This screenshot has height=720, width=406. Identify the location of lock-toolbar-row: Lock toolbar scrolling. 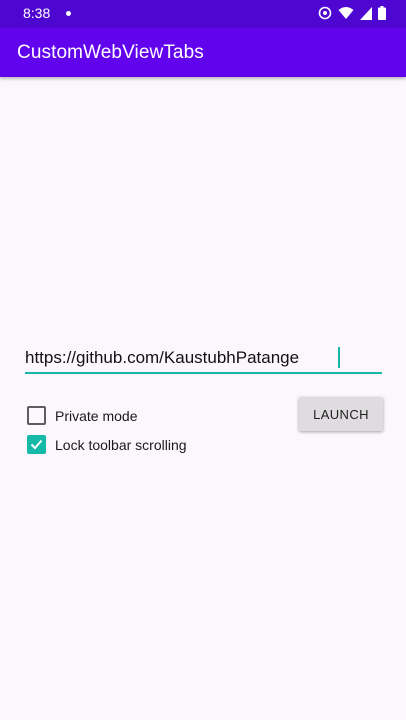
(107, 444).